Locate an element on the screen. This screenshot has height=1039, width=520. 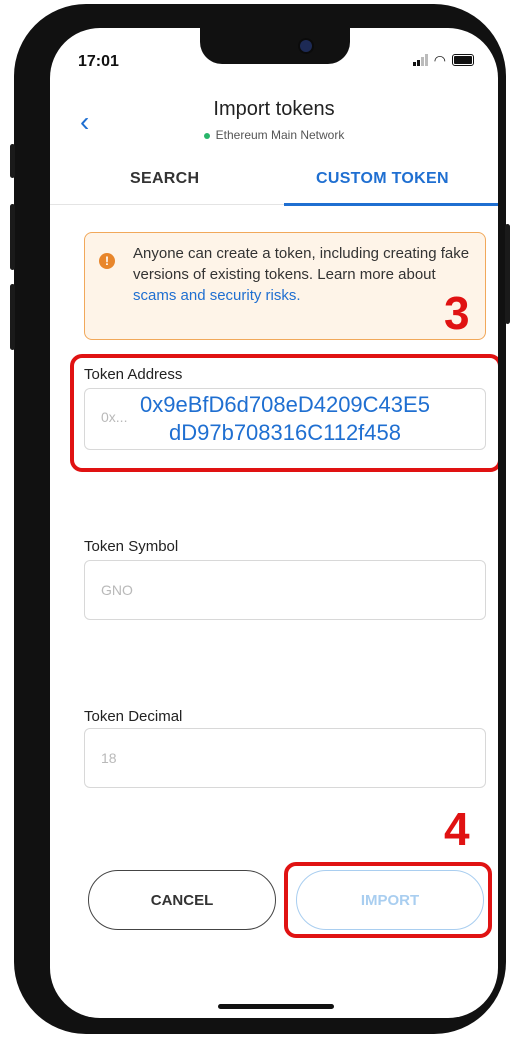
notch is located at coordinates (275, 46).